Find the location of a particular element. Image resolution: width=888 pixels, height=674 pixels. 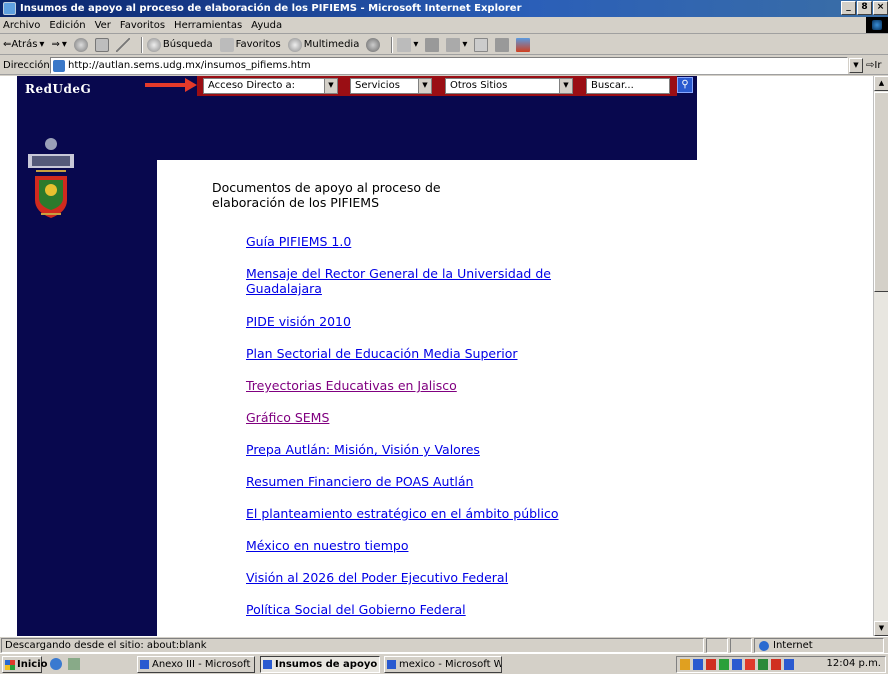

page-heading-line: Documentos de apoyo al proceso de is located at coordinates (326, 187).